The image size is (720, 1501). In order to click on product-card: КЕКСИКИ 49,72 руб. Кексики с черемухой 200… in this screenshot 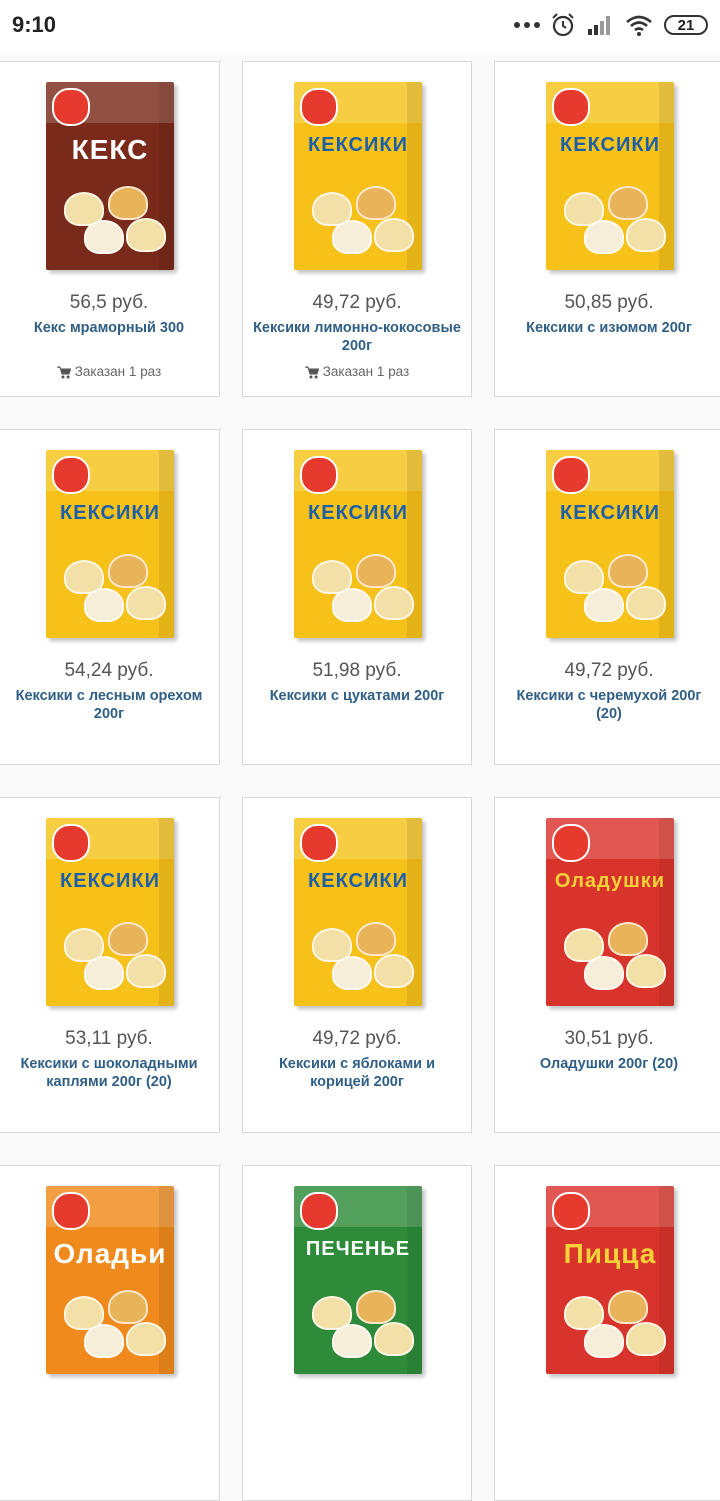, I will do `click(607, 597)`.